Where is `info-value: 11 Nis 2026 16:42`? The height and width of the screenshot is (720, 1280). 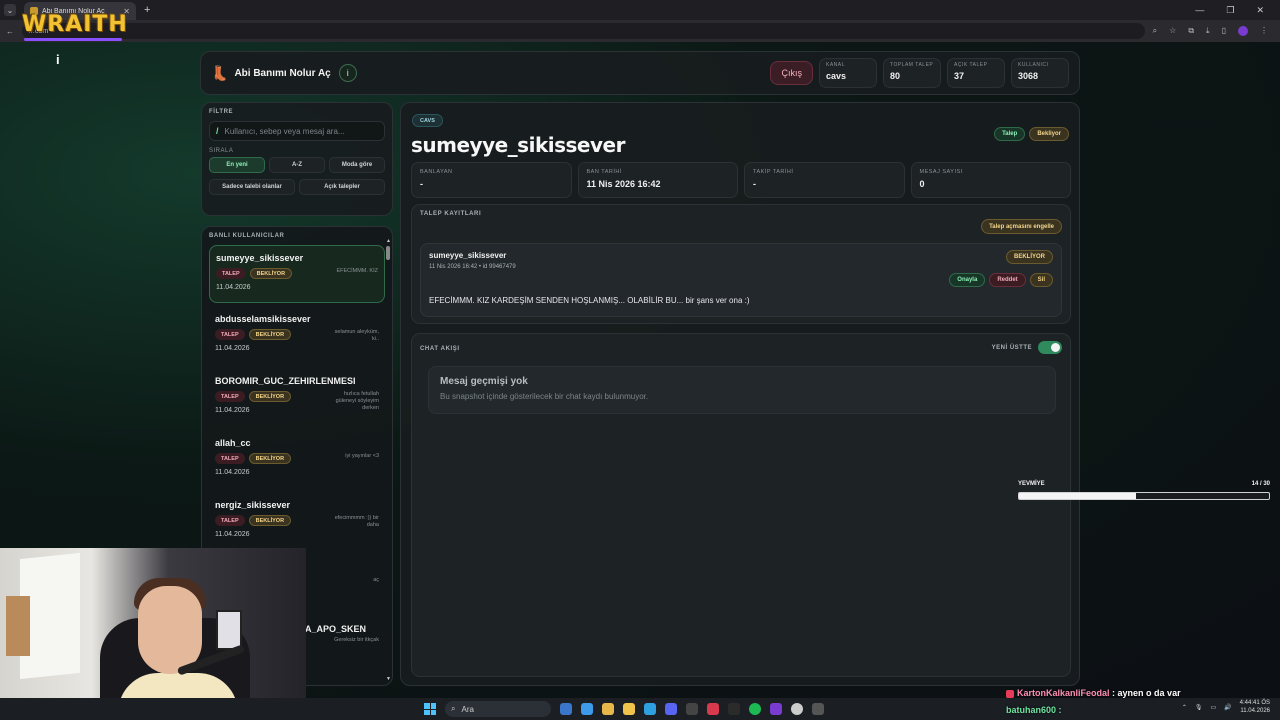
info-value: 11 Nis 2026 16:42 is located at coordinates (623, 184).